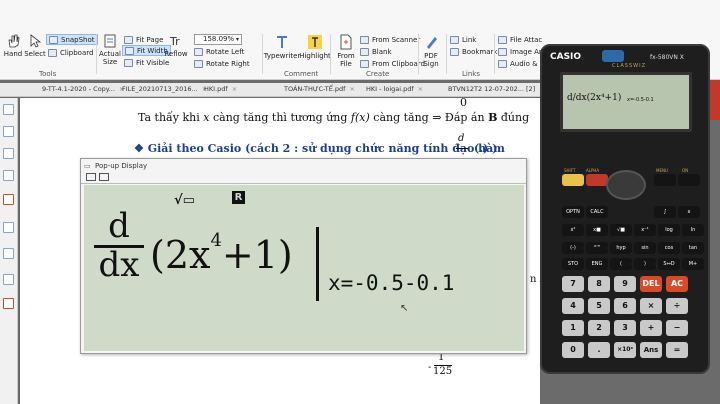 The height and width of the screenshot is (404, 720). What do you see at coordinates (176, 46) in the screenshot?
I see `reflow-button: Tr Reflow` at bounding box center [176, 46].